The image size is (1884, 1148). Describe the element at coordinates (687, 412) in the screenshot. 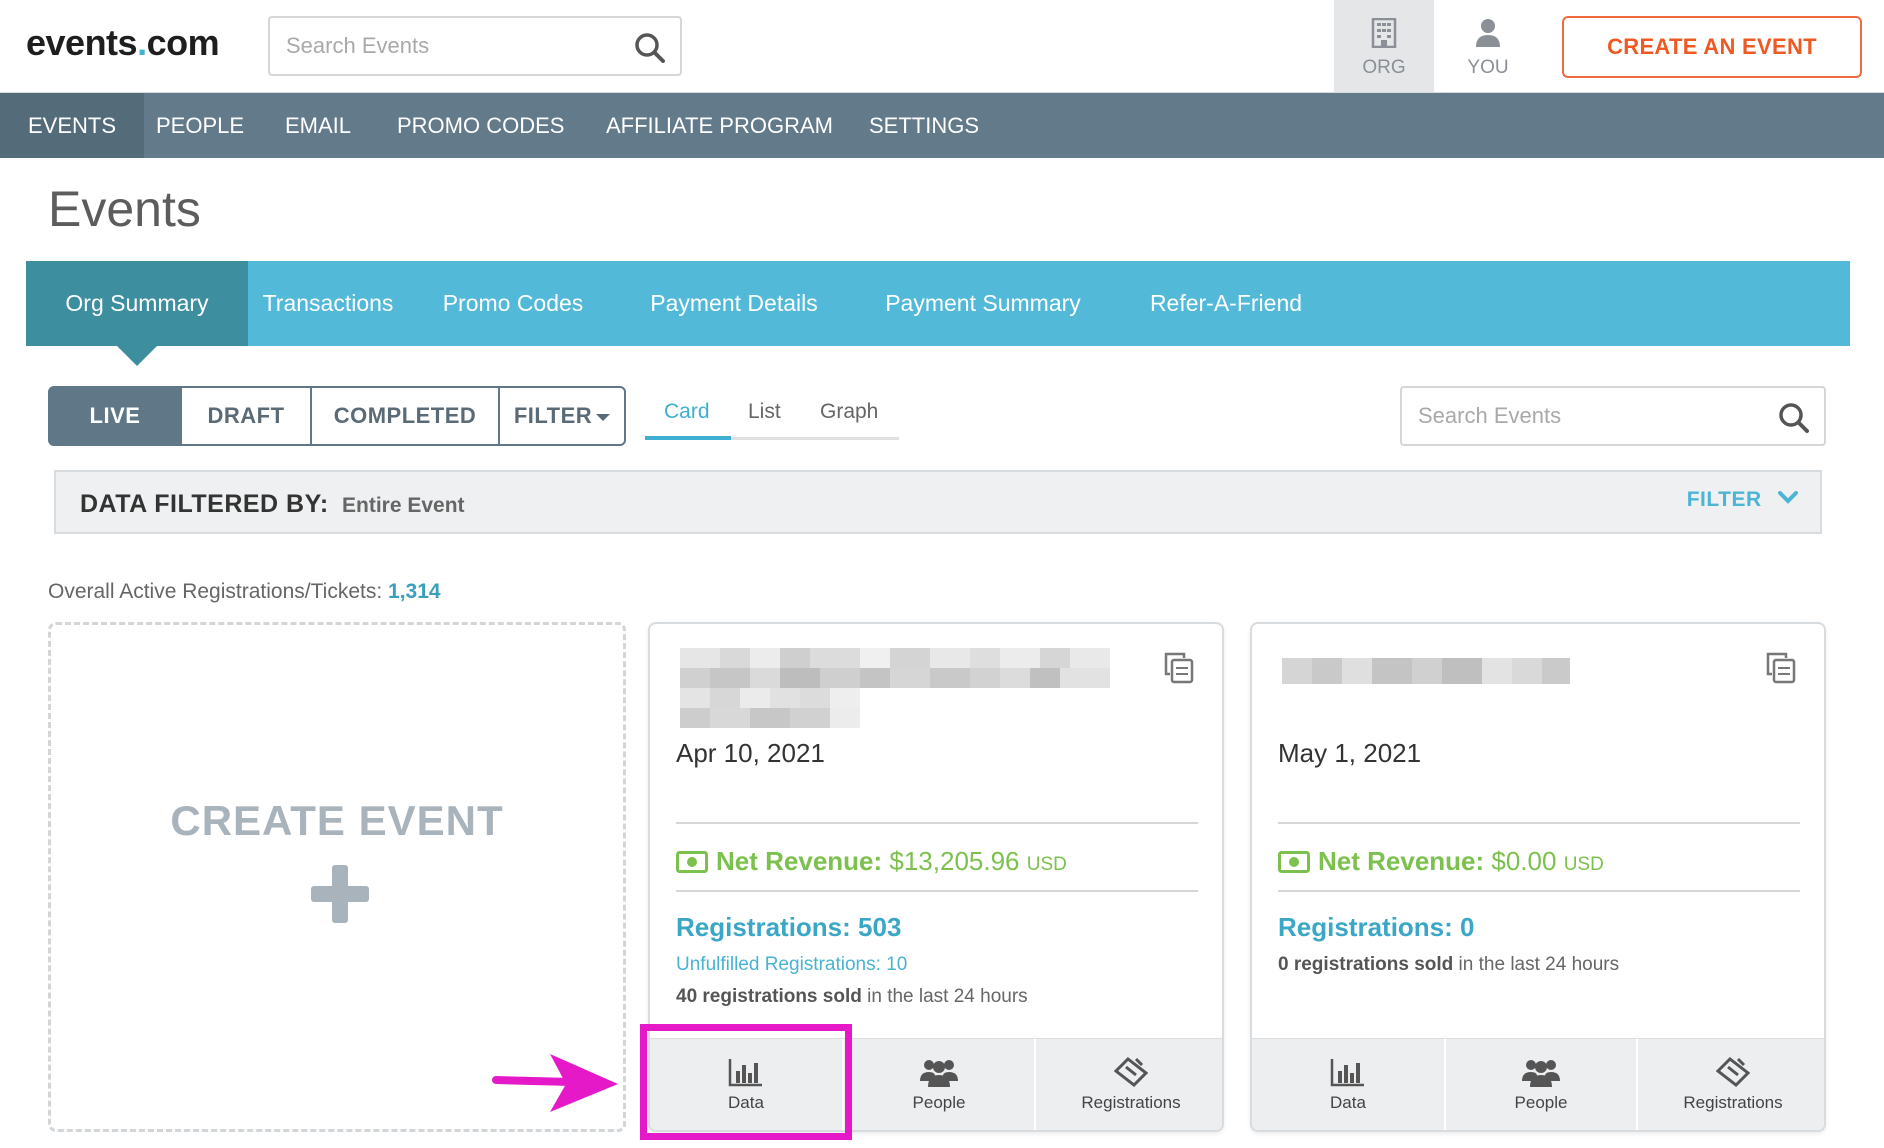

I see `view-tab-card: Card` at that location.